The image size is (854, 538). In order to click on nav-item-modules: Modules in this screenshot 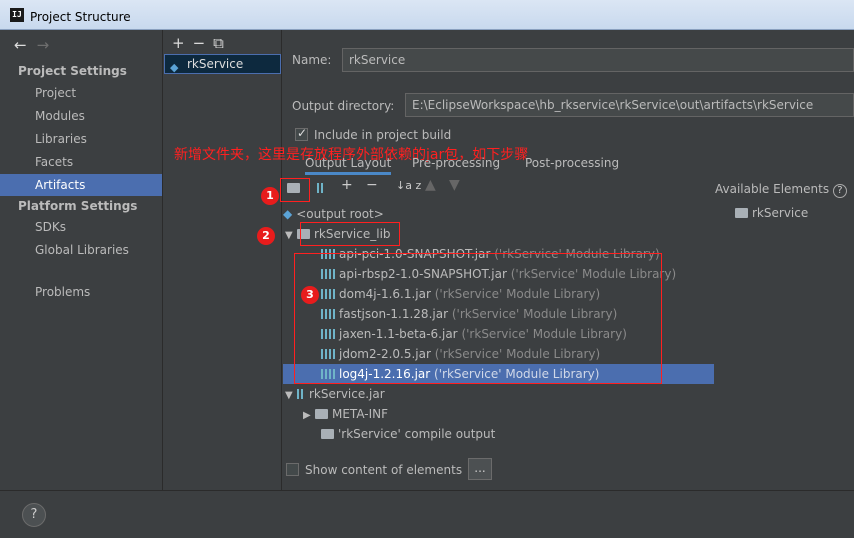, I will do `click(81, 116)`.